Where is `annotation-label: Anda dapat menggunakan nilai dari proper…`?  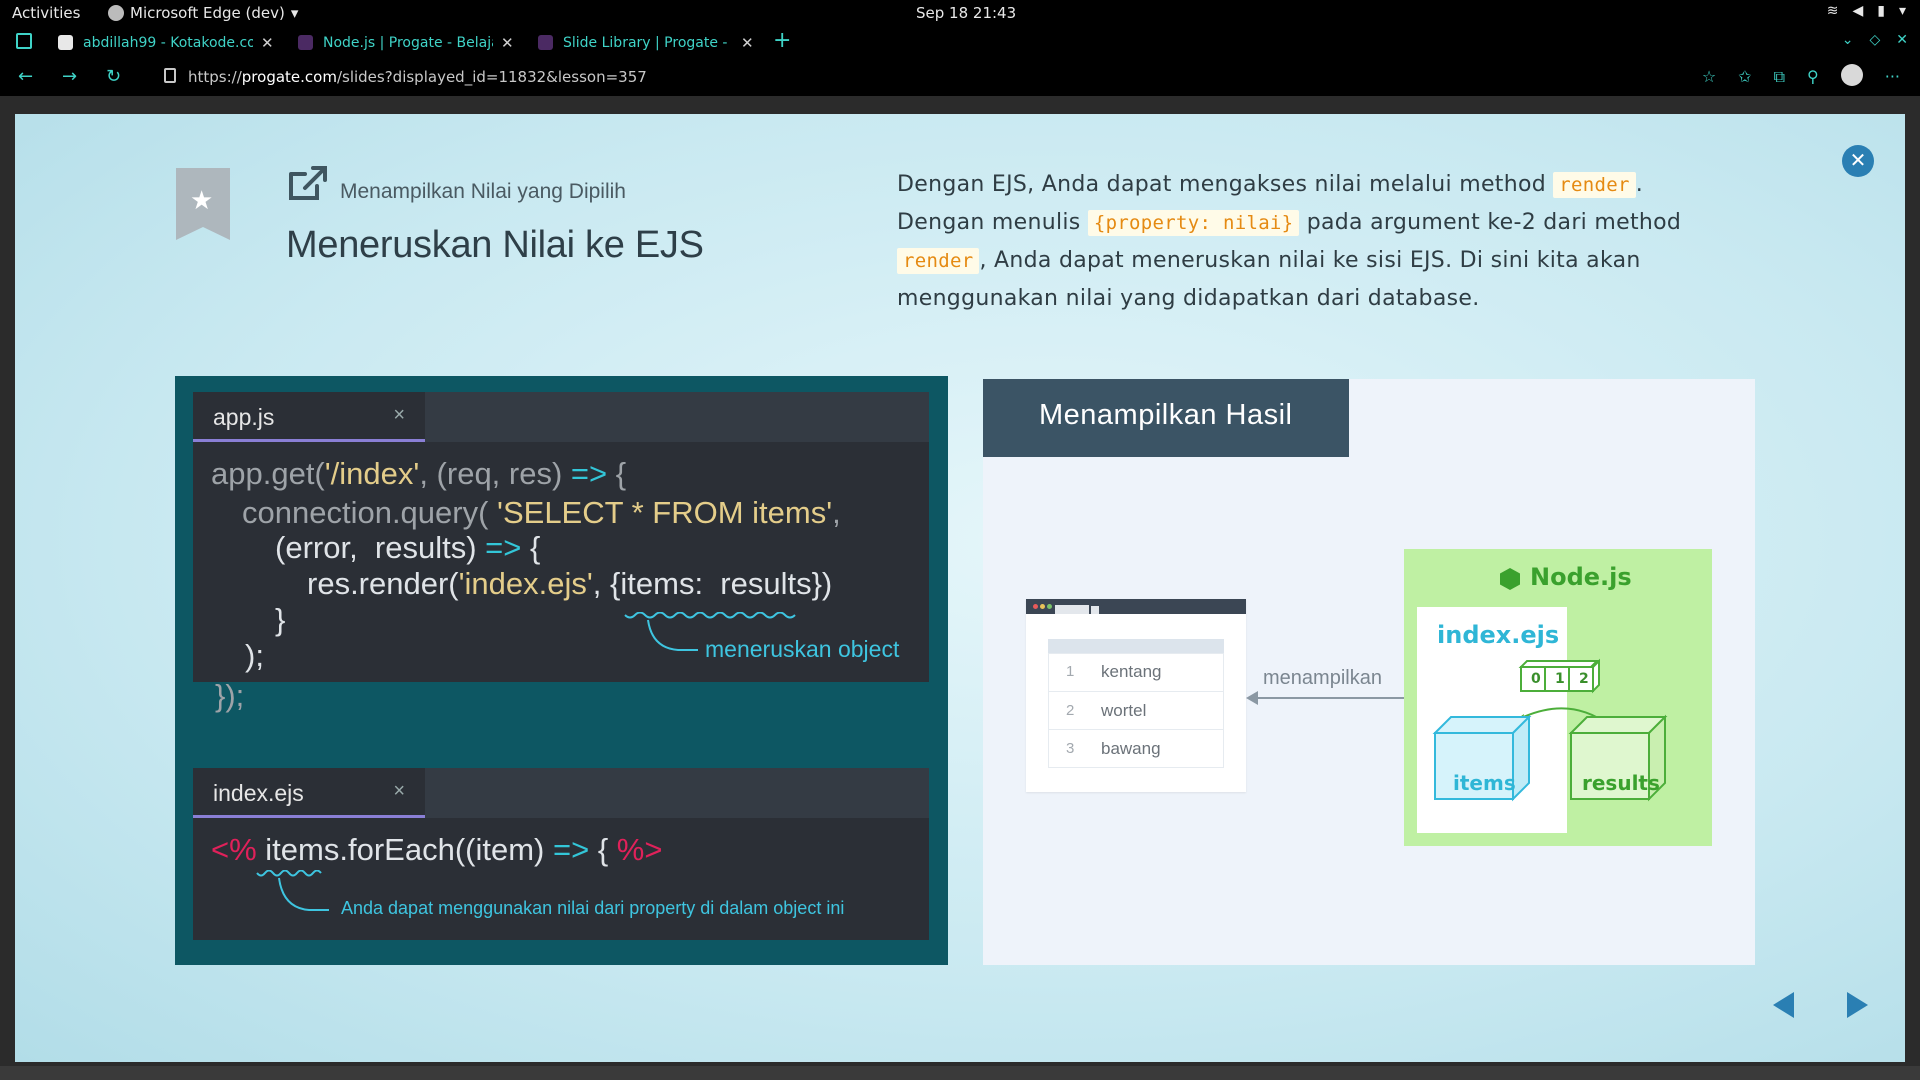
annotation-label: Anda dapat menggunakan nilai dari proper… is located at coordinates (593, 908).